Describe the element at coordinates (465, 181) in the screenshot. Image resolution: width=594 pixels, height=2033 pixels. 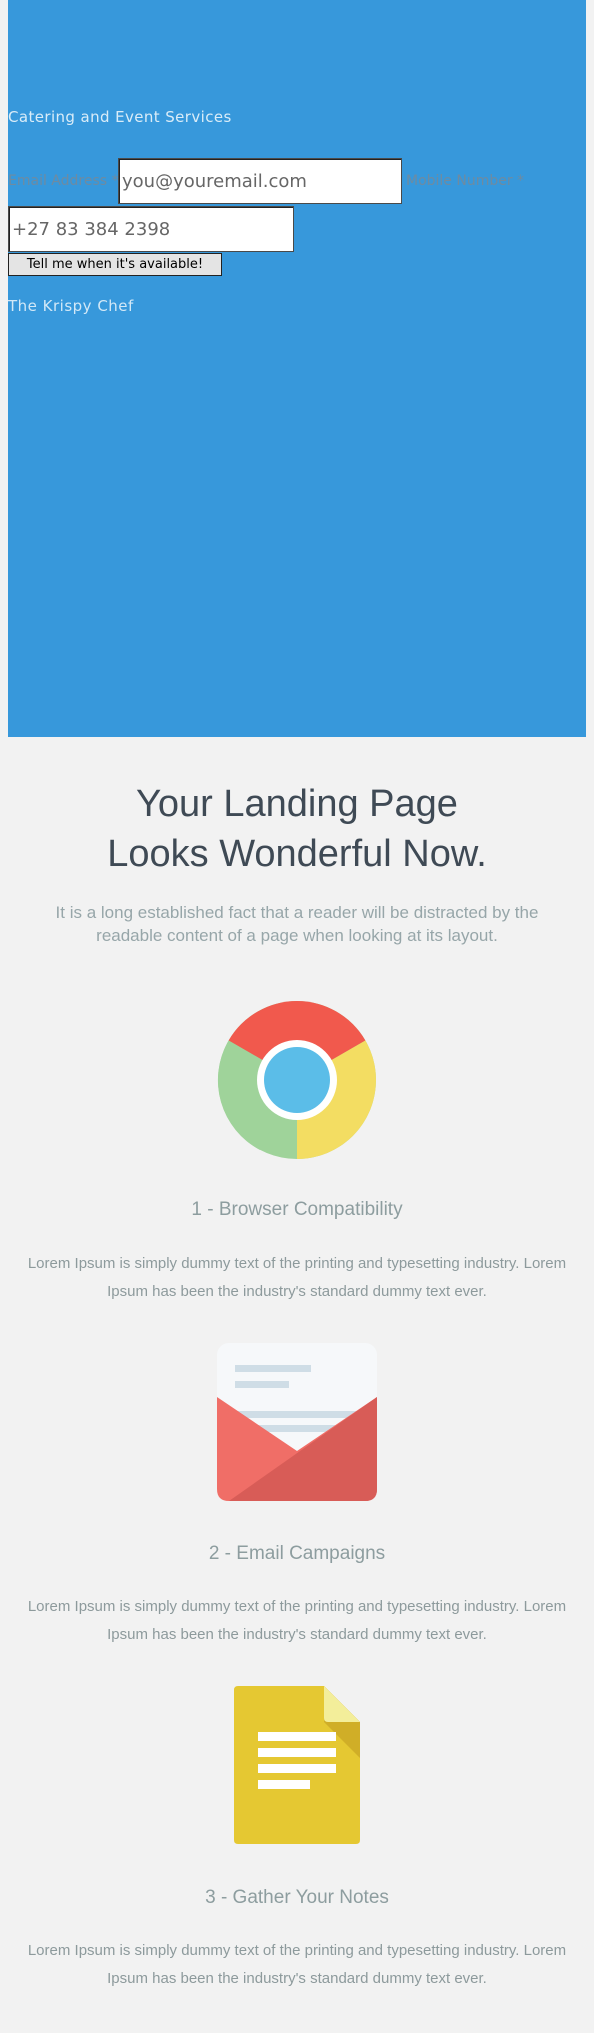
I see `mobile-label: Mobile Number *` at that location.